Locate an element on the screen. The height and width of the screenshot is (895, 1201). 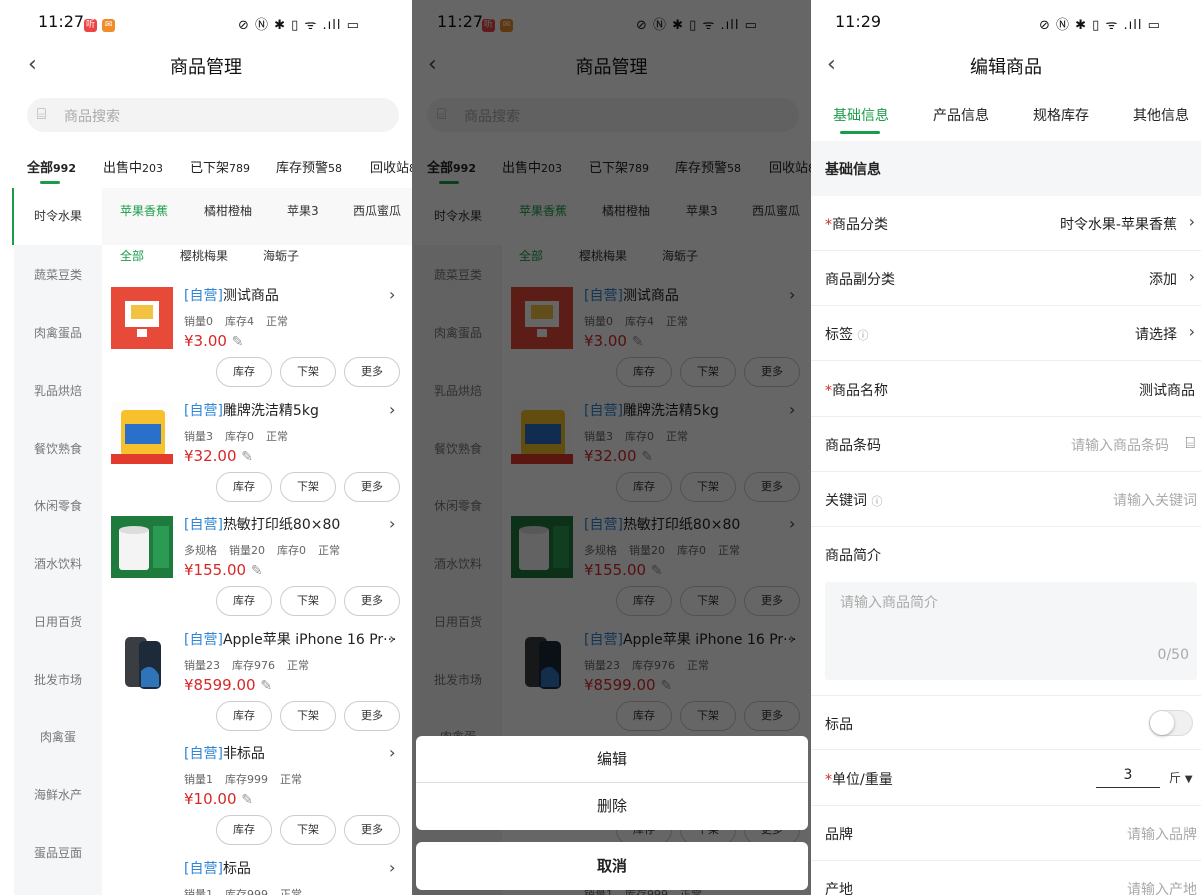
tab-on-sale: 出售中203 is located at coordinates (133, 166).